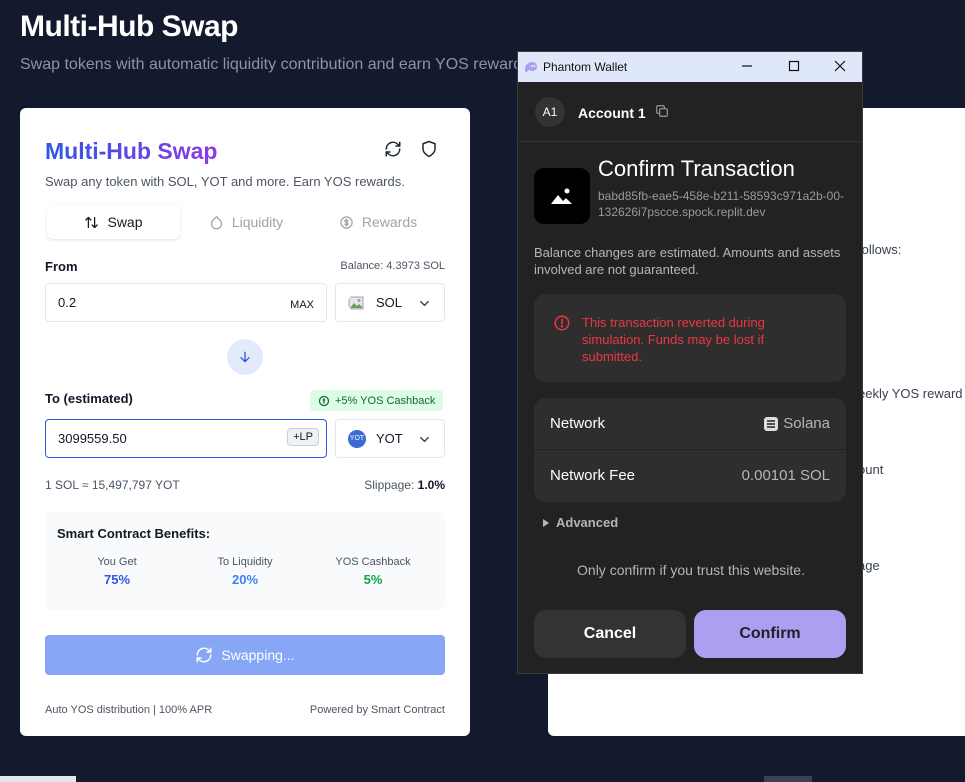 The image size is (965, 782). Describe the element at coordinates (302, 305) in the screenshot. I see `max-button: MAX` at that location.